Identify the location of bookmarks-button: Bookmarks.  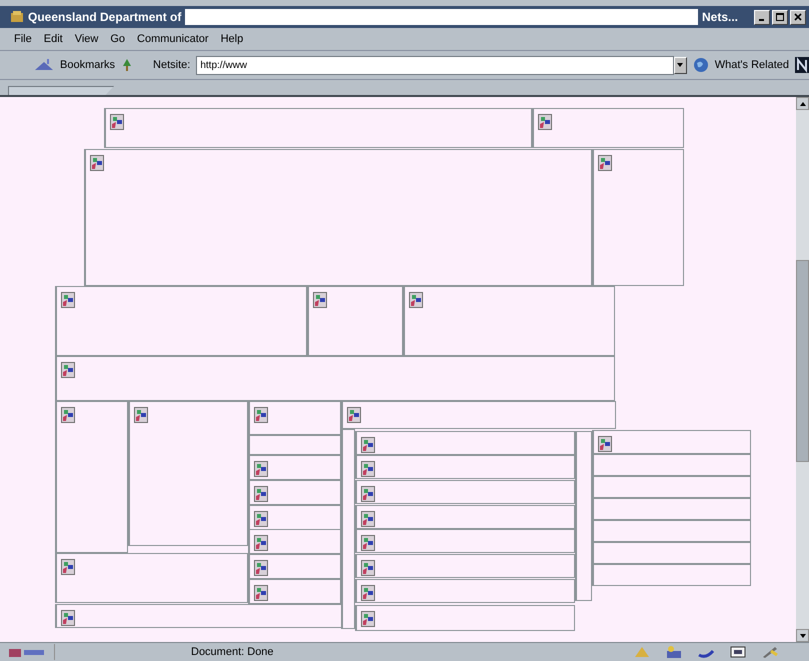
(88, 65).